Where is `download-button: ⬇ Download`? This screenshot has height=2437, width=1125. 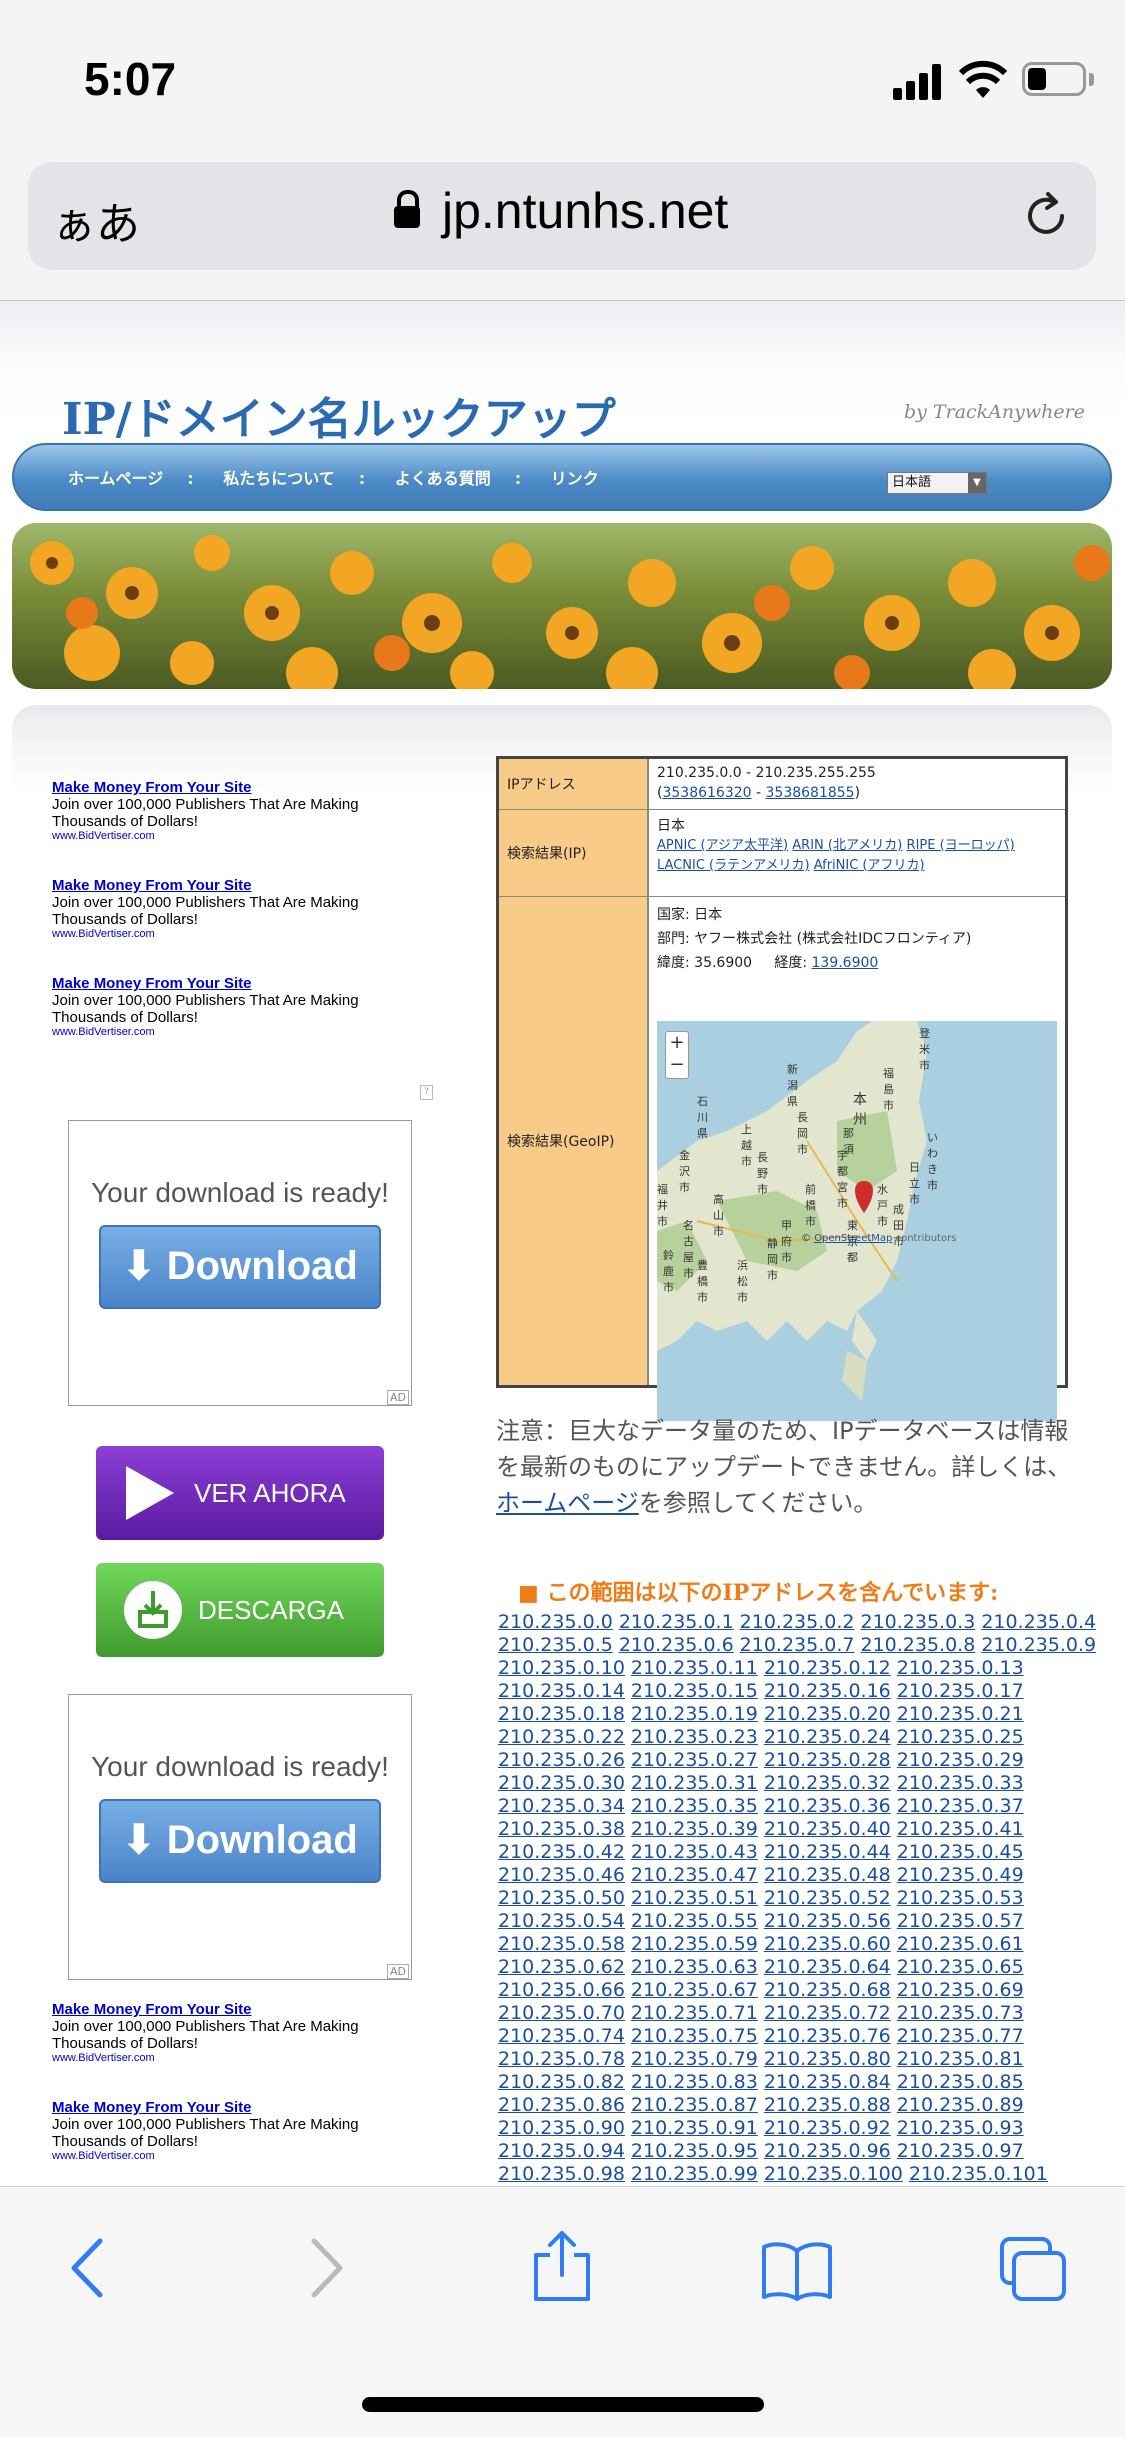 download-button: ⬇ Download is located at coordinates (240, 1841).